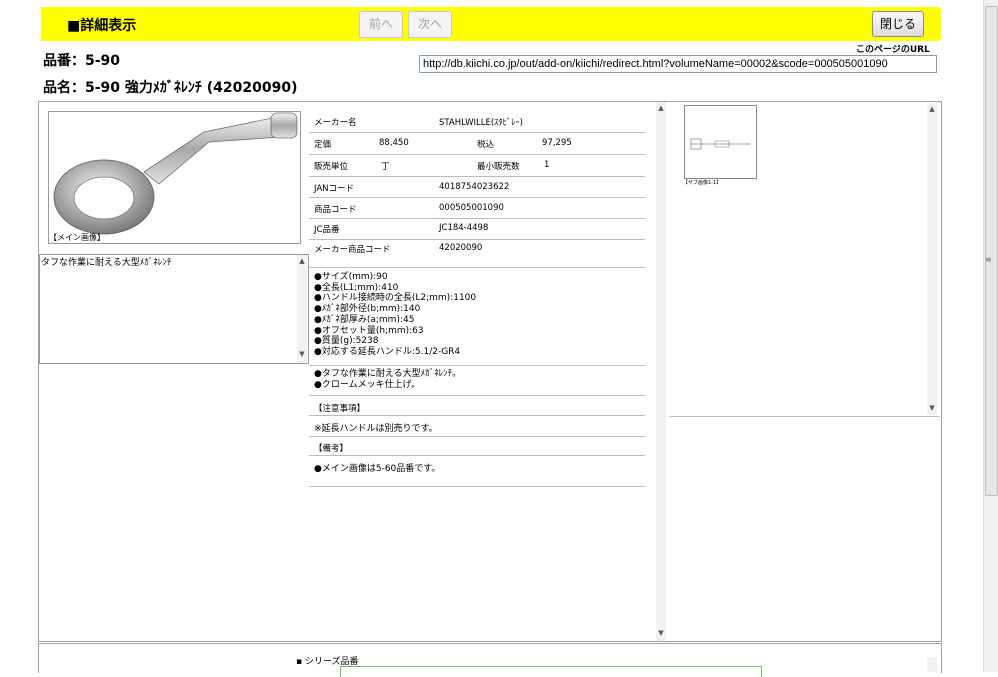  Describe the element at coordinates (394, 143) in the screenshot. I see `detail-value: 88,450` at that location.